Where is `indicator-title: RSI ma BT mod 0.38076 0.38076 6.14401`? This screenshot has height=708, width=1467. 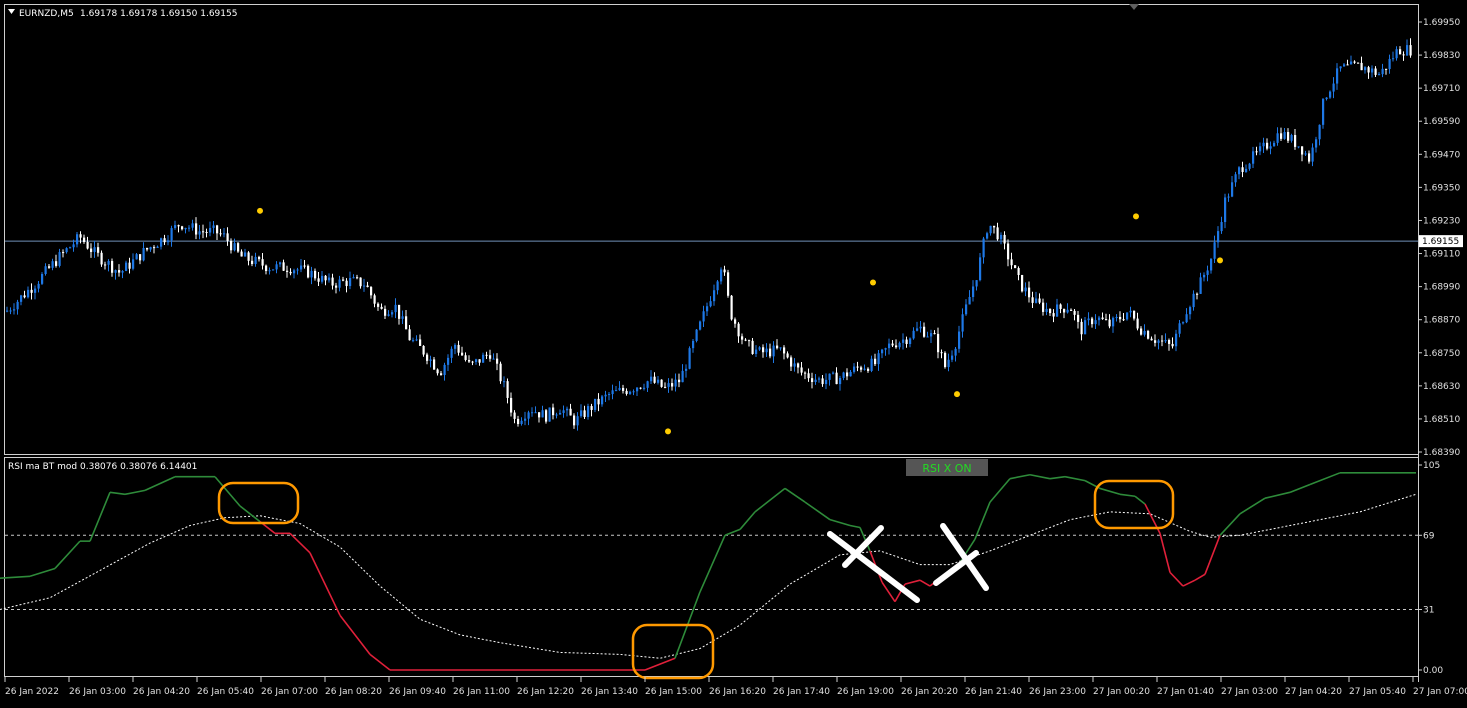
indicator-title: RSI ma BT mod 0.38076 0.38076 6.14401 is located at coordinates (102, 467).